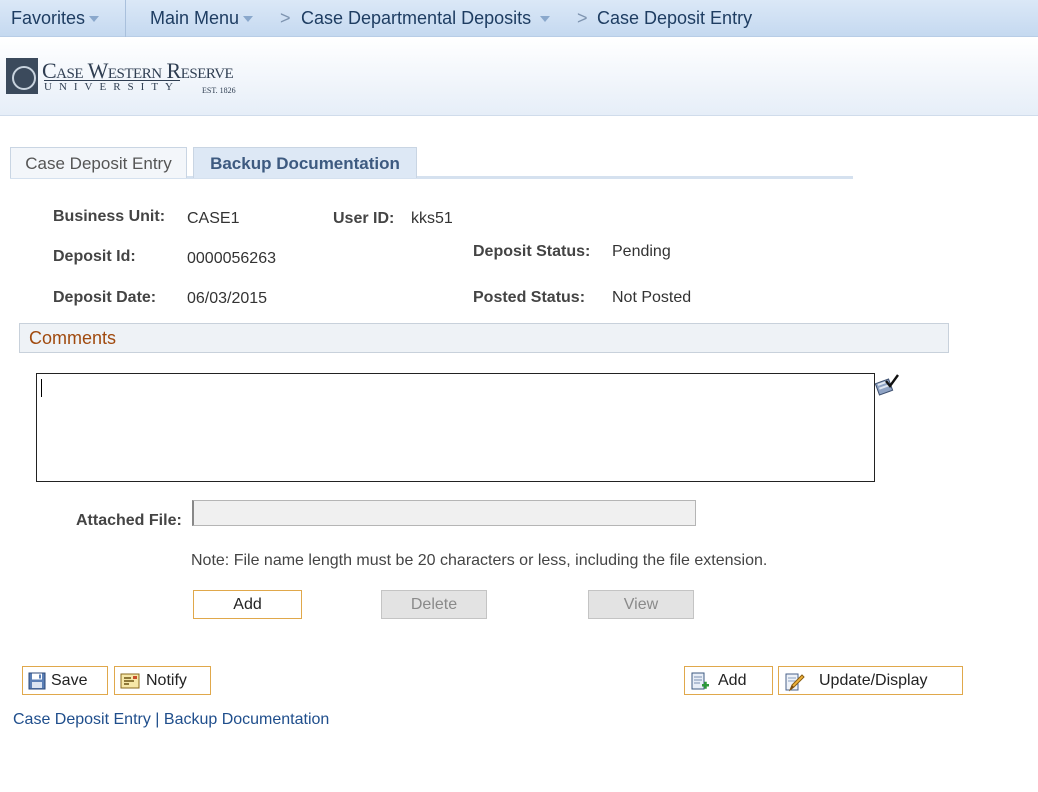  Describe the element at coordinates (94, 19) in the screenshot. I see `favorites-dropdown-icon` at that location.